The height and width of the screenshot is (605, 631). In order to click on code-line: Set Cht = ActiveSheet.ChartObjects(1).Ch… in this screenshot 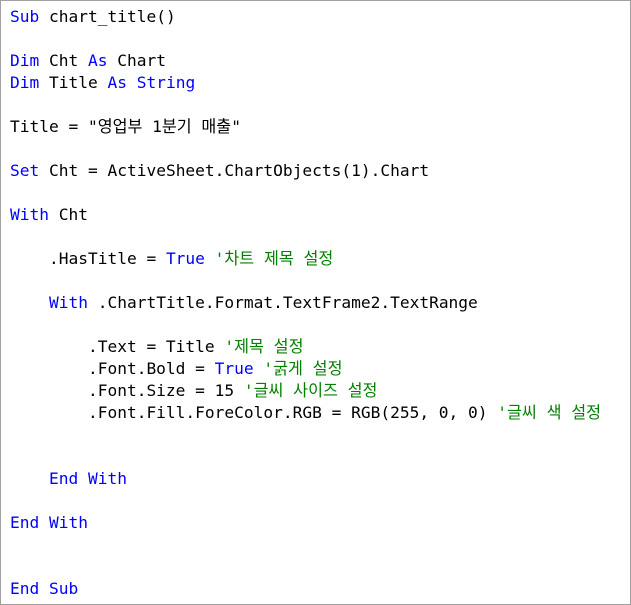, I will do `click(305, 171)`.